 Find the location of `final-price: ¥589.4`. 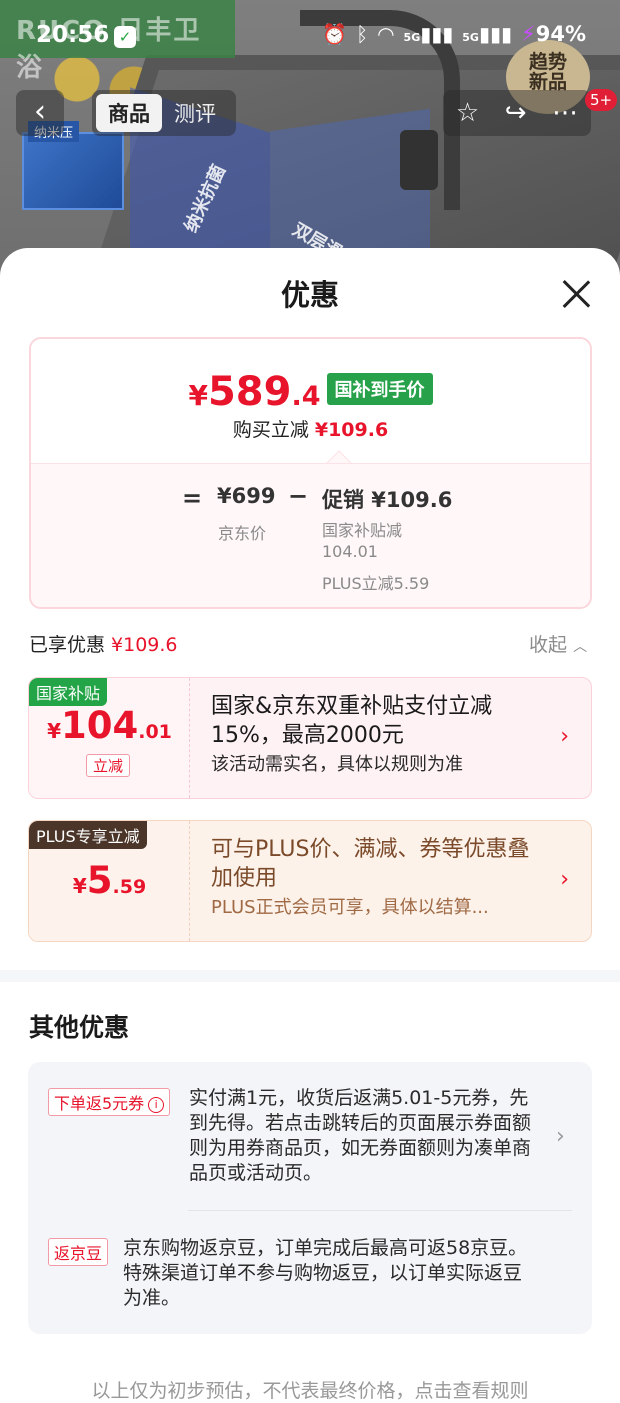

final-price: ¥589.4 is located at coordinates (254, 392).